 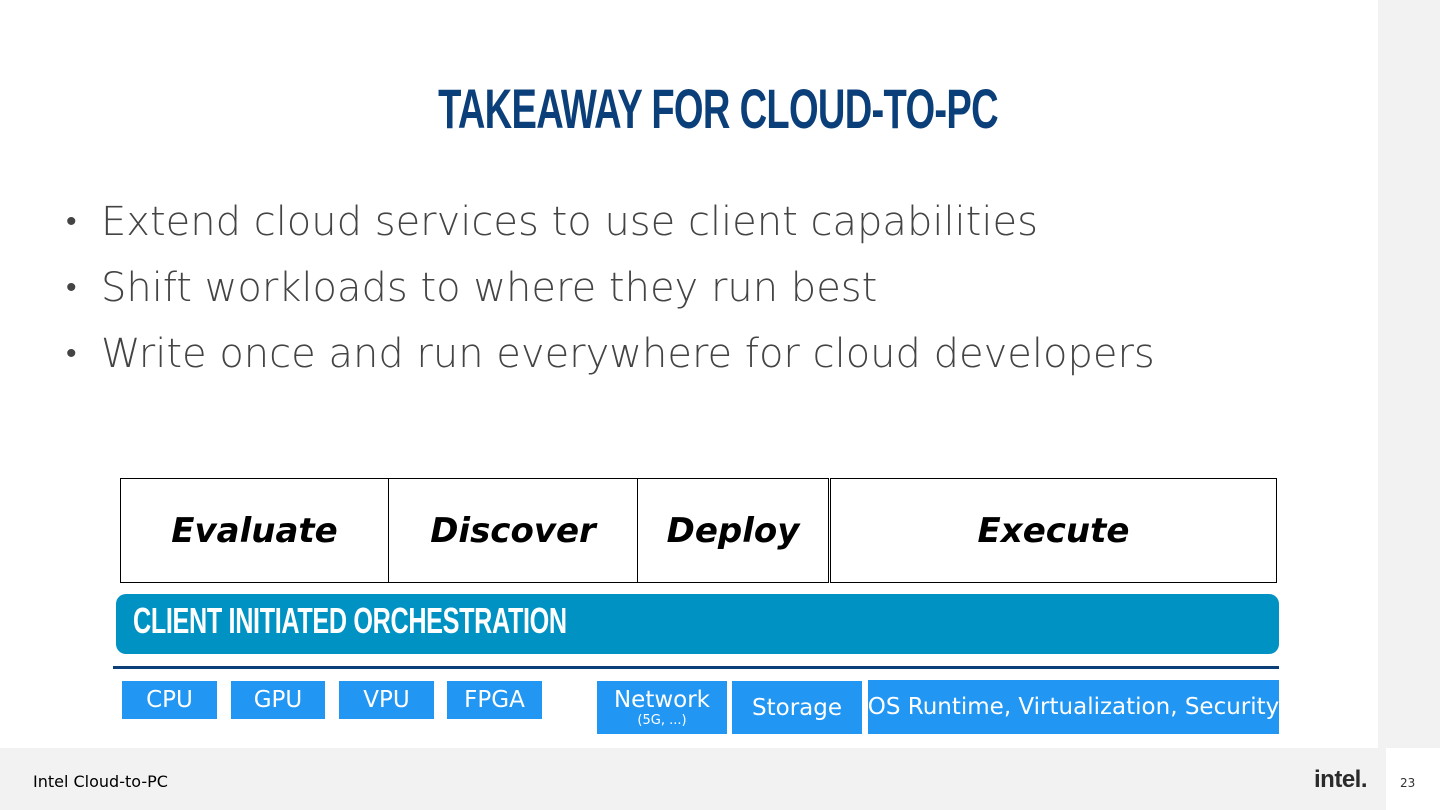 What do you see at coordinates (697, 624) in the screenshot?
I see `orchestration-bar: CLIENT INITIATED ORCHESTRATION` at bounding box center [697, 624].